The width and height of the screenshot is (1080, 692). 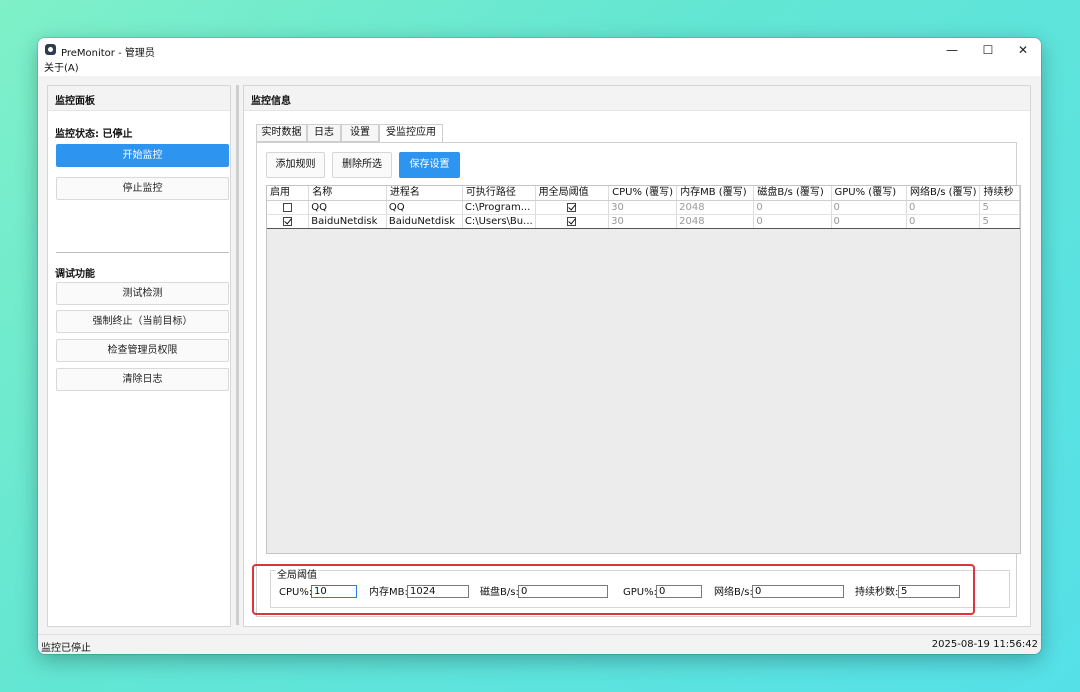 What do you see at coordinates (733, 592) in the screenshot?
I see `net-label: 网络B/s:` at bounding box center [733, 592].